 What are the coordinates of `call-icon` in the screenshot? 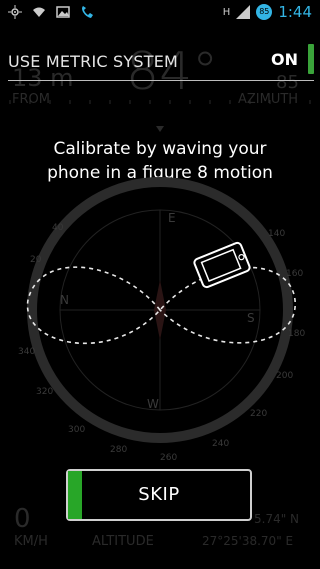 It's located at (87, 11).